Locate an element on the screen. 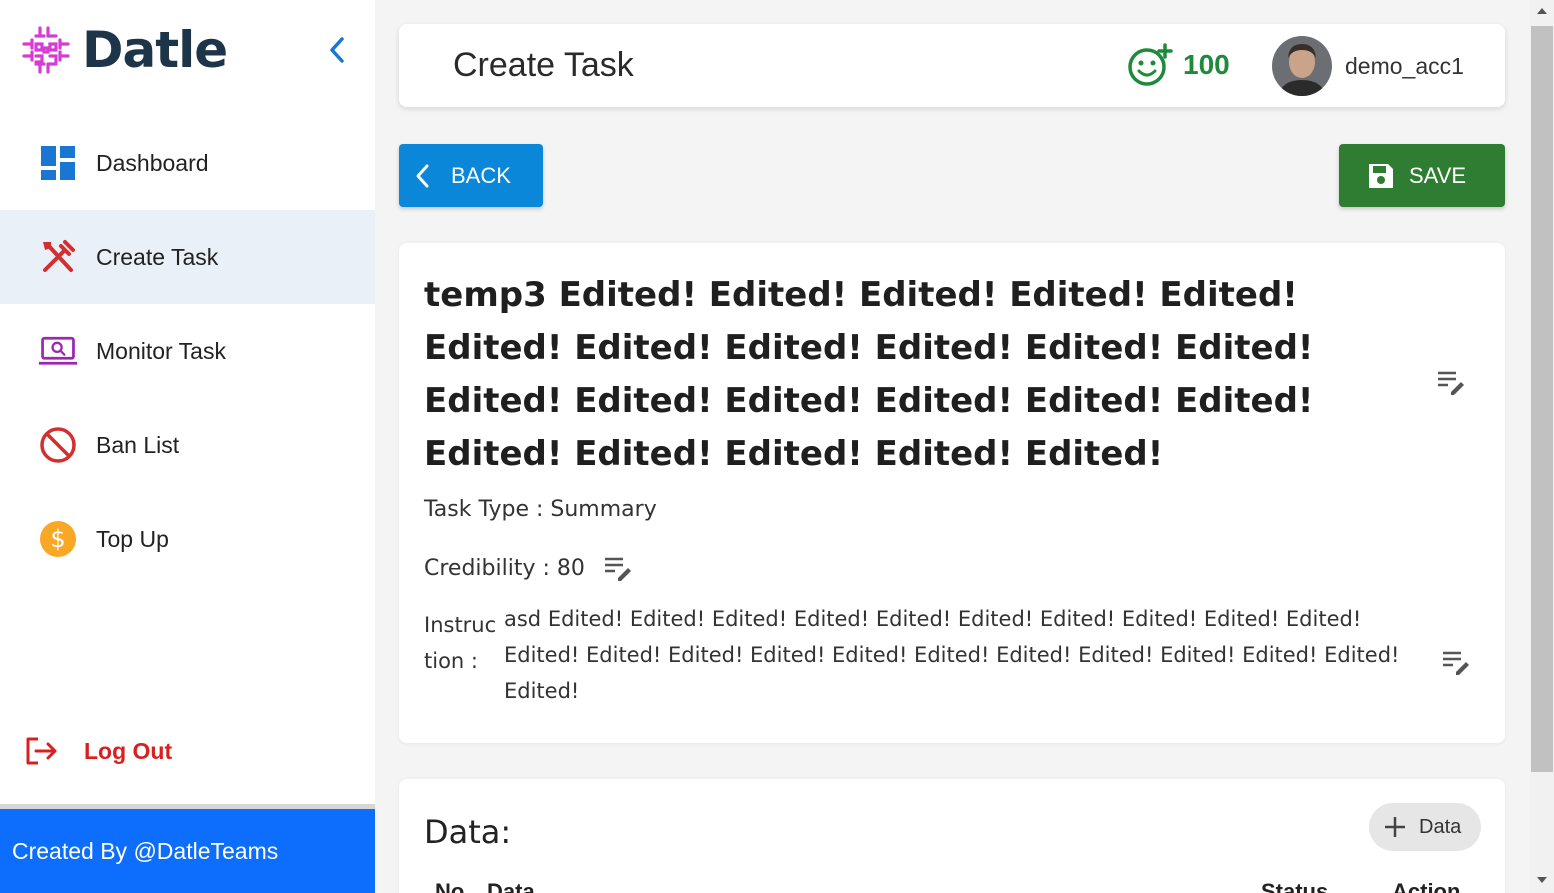 This screenshot has height=893, width=1554. back-button: BACK is located at coordinates (471, 175).